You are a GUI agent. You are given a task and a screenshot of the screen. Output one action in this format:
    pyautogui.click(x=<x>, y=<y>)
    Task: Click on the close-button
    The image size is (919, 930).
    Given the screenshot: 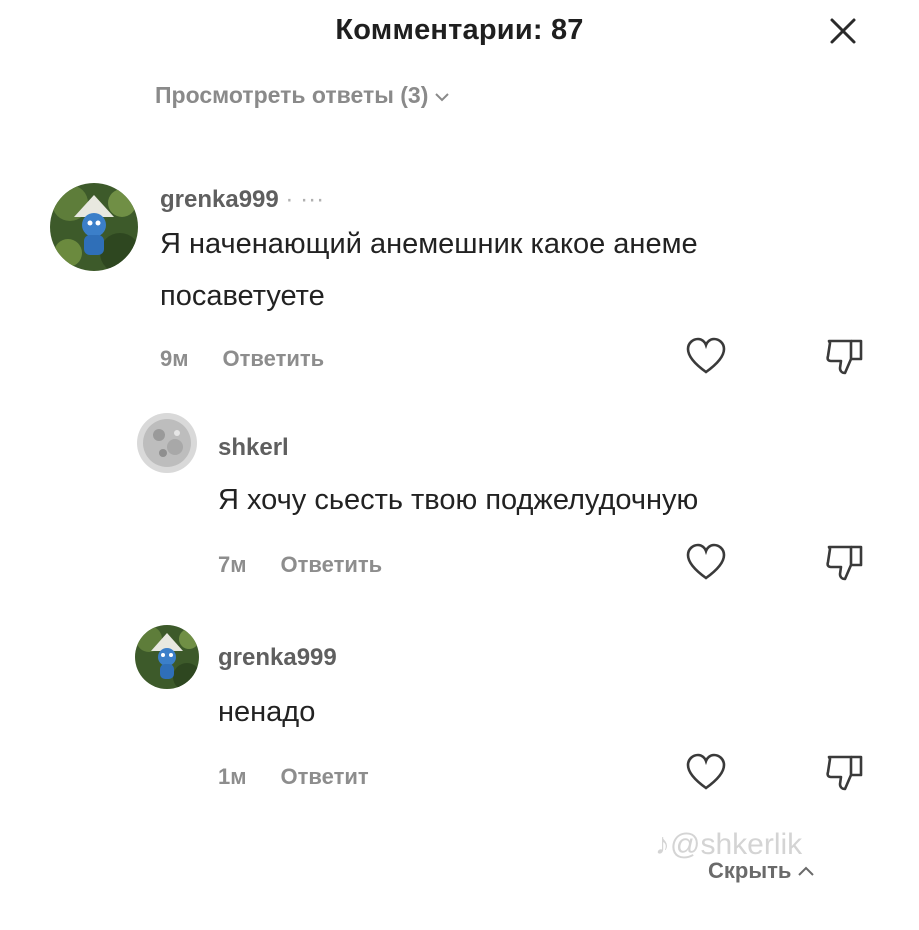 What is the action you would take?
    pyautogui.click(x=842, y=32)
    